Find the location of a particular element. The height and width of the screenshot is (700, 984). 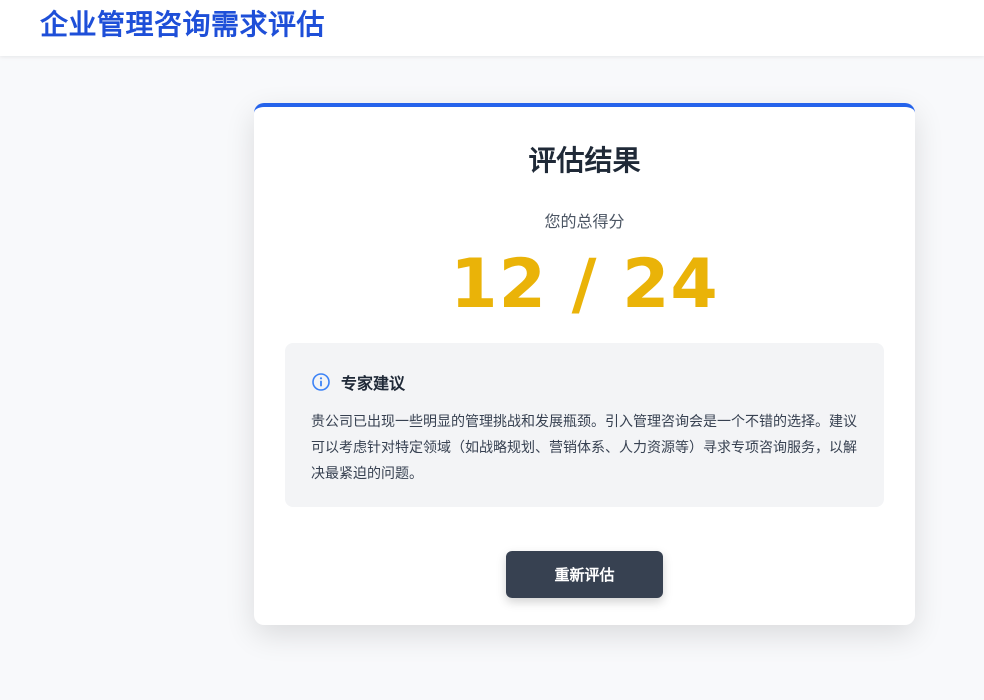

app-header: 企业管理咨询需求评估 is located at coordinates (492, 28).